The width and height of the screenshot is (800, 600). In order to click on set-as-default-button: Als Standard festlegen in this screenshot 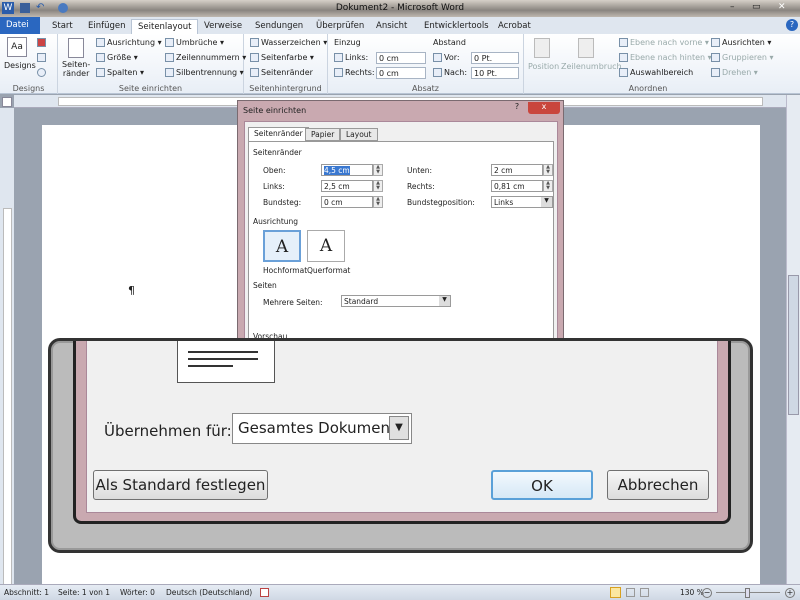, I will do `click(180, 485)`.